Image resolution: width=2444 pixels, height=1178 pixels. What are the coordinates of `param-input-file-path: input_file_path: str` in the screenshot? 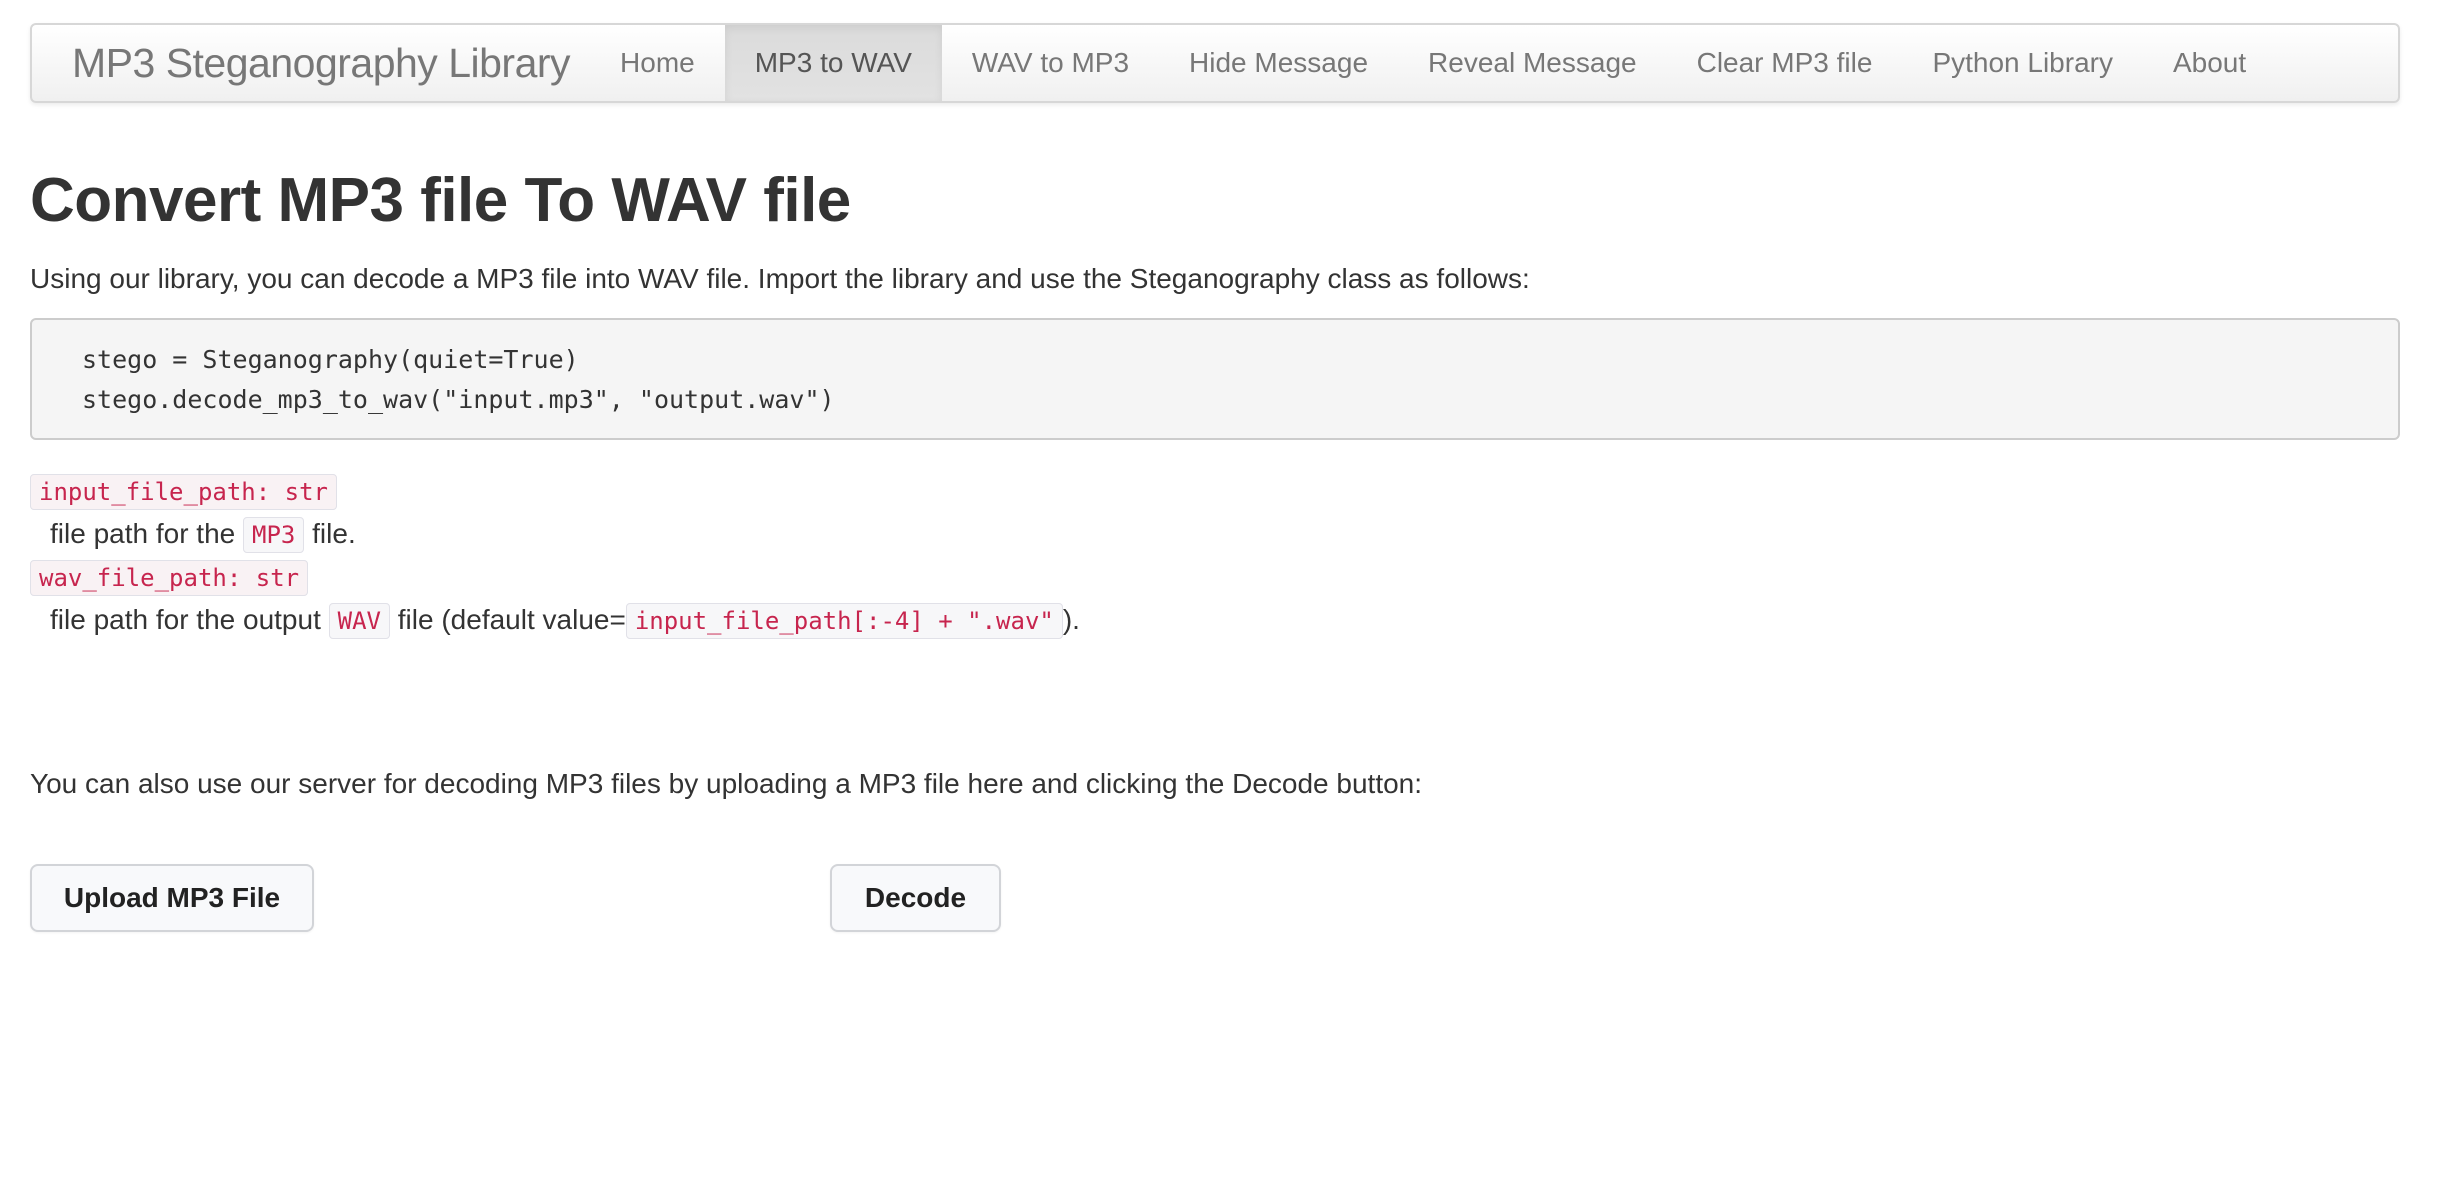 It's located at (1222, 491).